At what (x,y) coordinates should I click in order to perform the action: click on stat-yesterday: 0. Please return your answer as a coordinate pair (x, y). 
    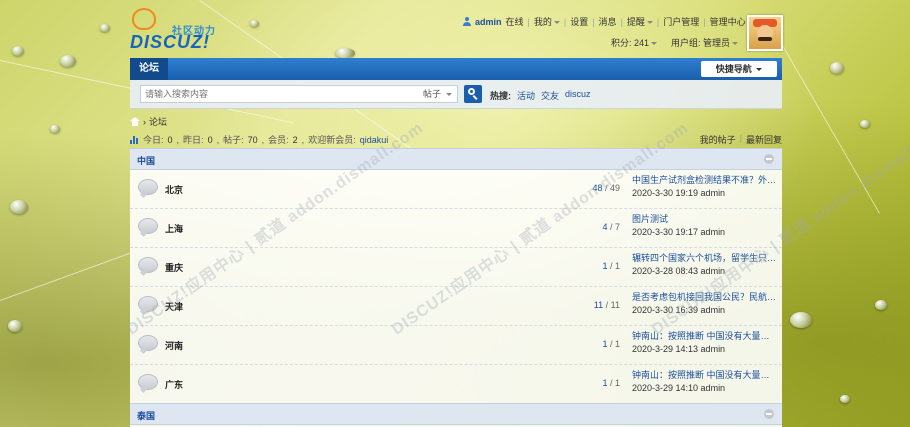
    Looking at the image, I should click on (210, 139).